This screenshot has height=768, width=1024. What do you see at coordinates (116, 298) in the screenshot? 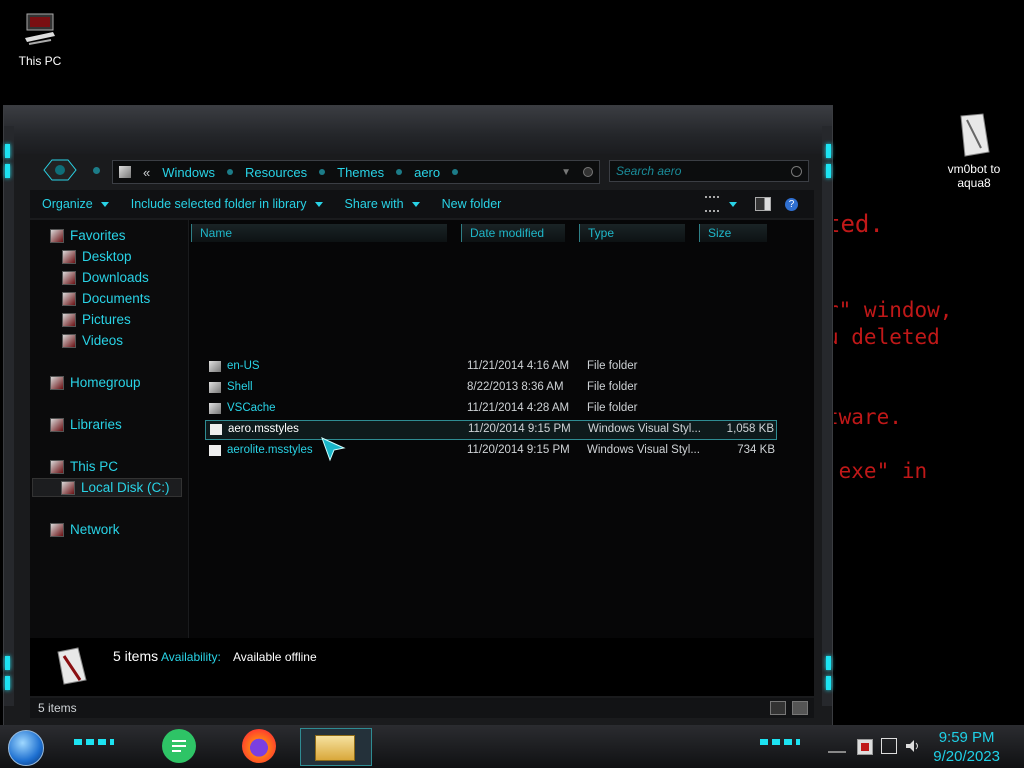
I see `nav-label: Documents` at bounding box center [116, 298].